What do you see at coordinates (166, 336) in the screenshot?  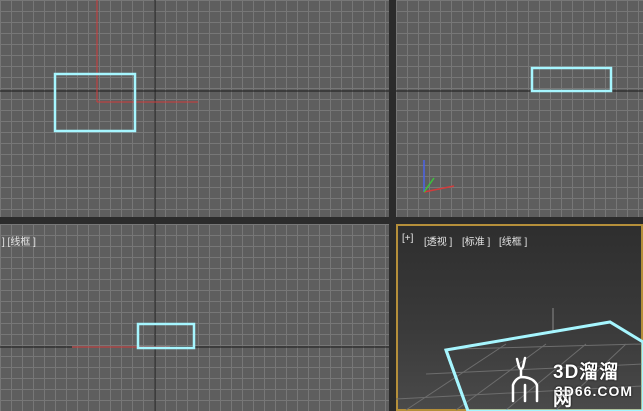 I see `selected-box-left` at bounding box center [166, 336].